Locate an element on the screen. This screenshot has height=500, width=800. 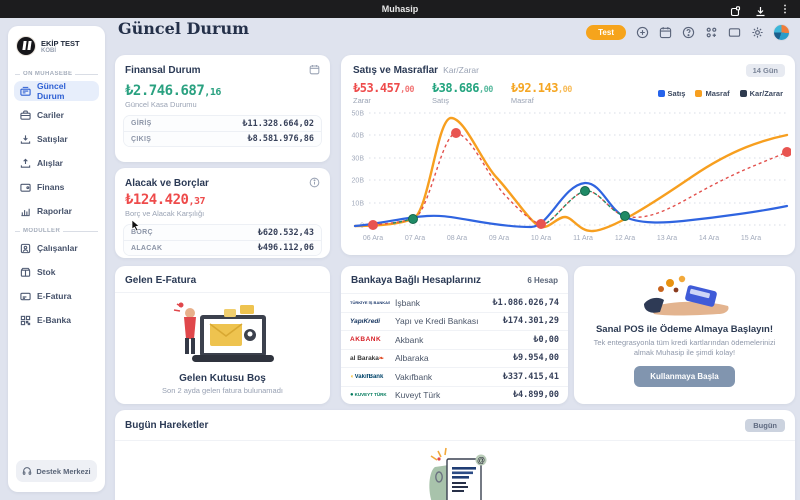
pos-cta-button: Kullanmaya Başla is located at coordinates (684, 377).